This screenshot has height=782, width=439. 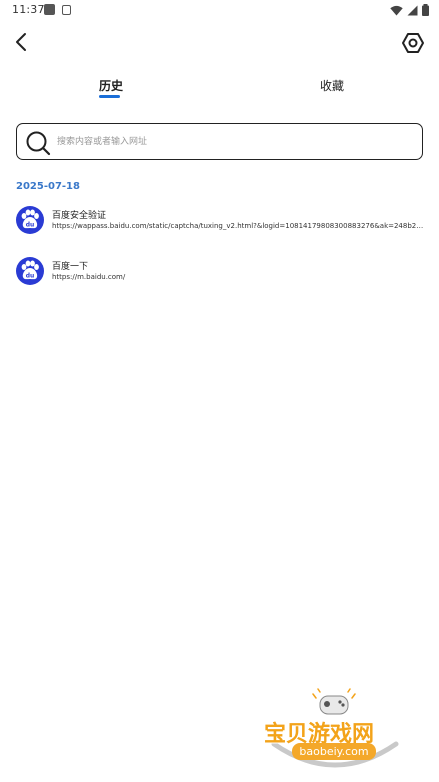 I want to click on tab-favorites: 收藏, so click(x=332, y=85).